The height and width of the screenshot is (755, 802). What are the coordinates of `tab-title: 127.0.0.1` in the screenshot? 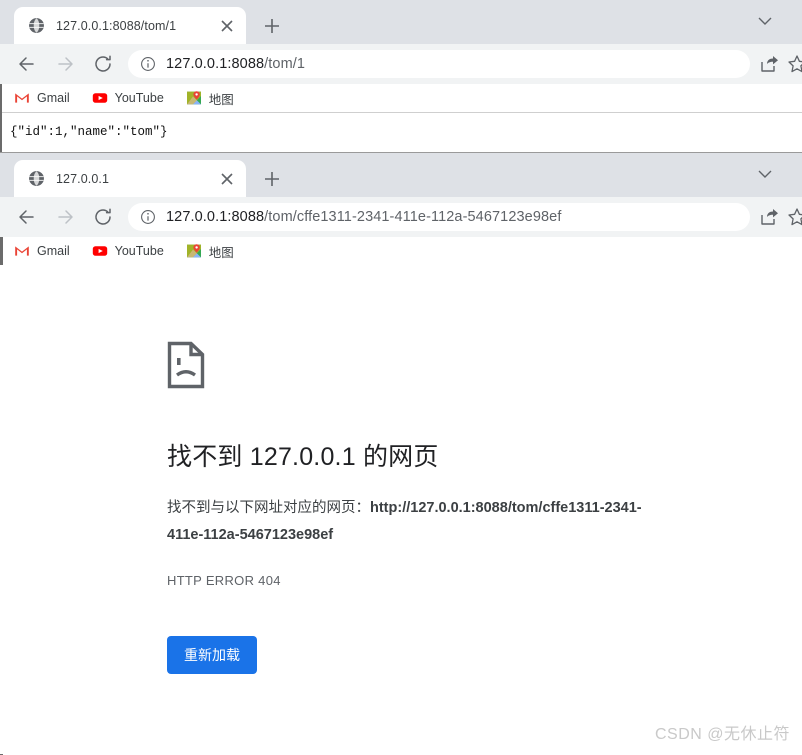 It's located at (83, 178).